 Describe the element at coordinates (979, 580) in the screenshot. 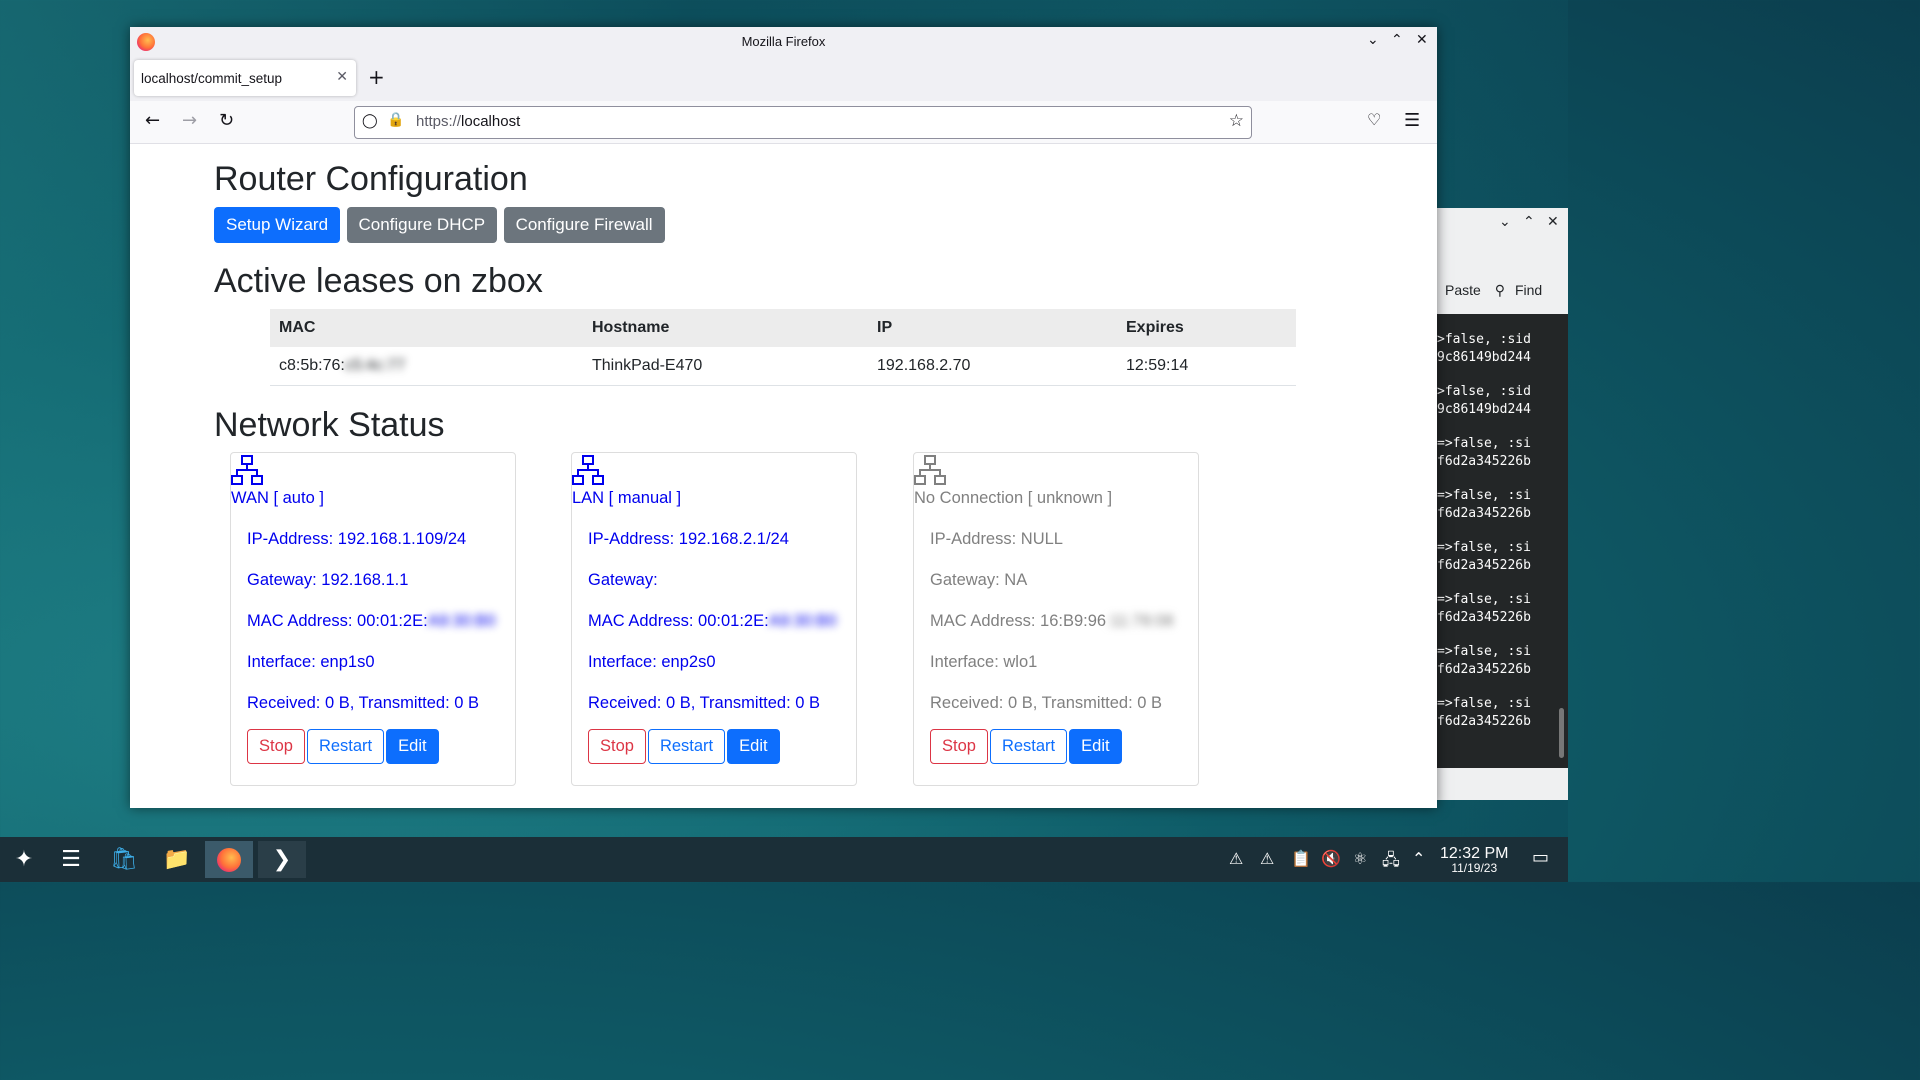

I see `gateway: Gateway: NA` at that location.